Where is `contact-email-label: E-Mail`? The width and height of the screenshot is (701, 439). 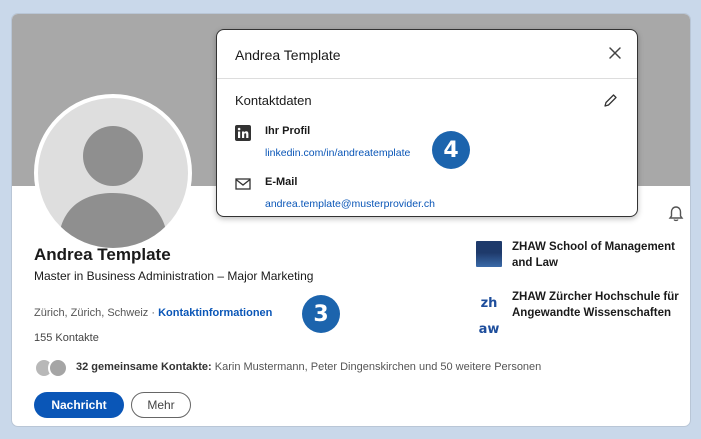
contact-email-label: E-Mail is located at coordinates (281, 182).